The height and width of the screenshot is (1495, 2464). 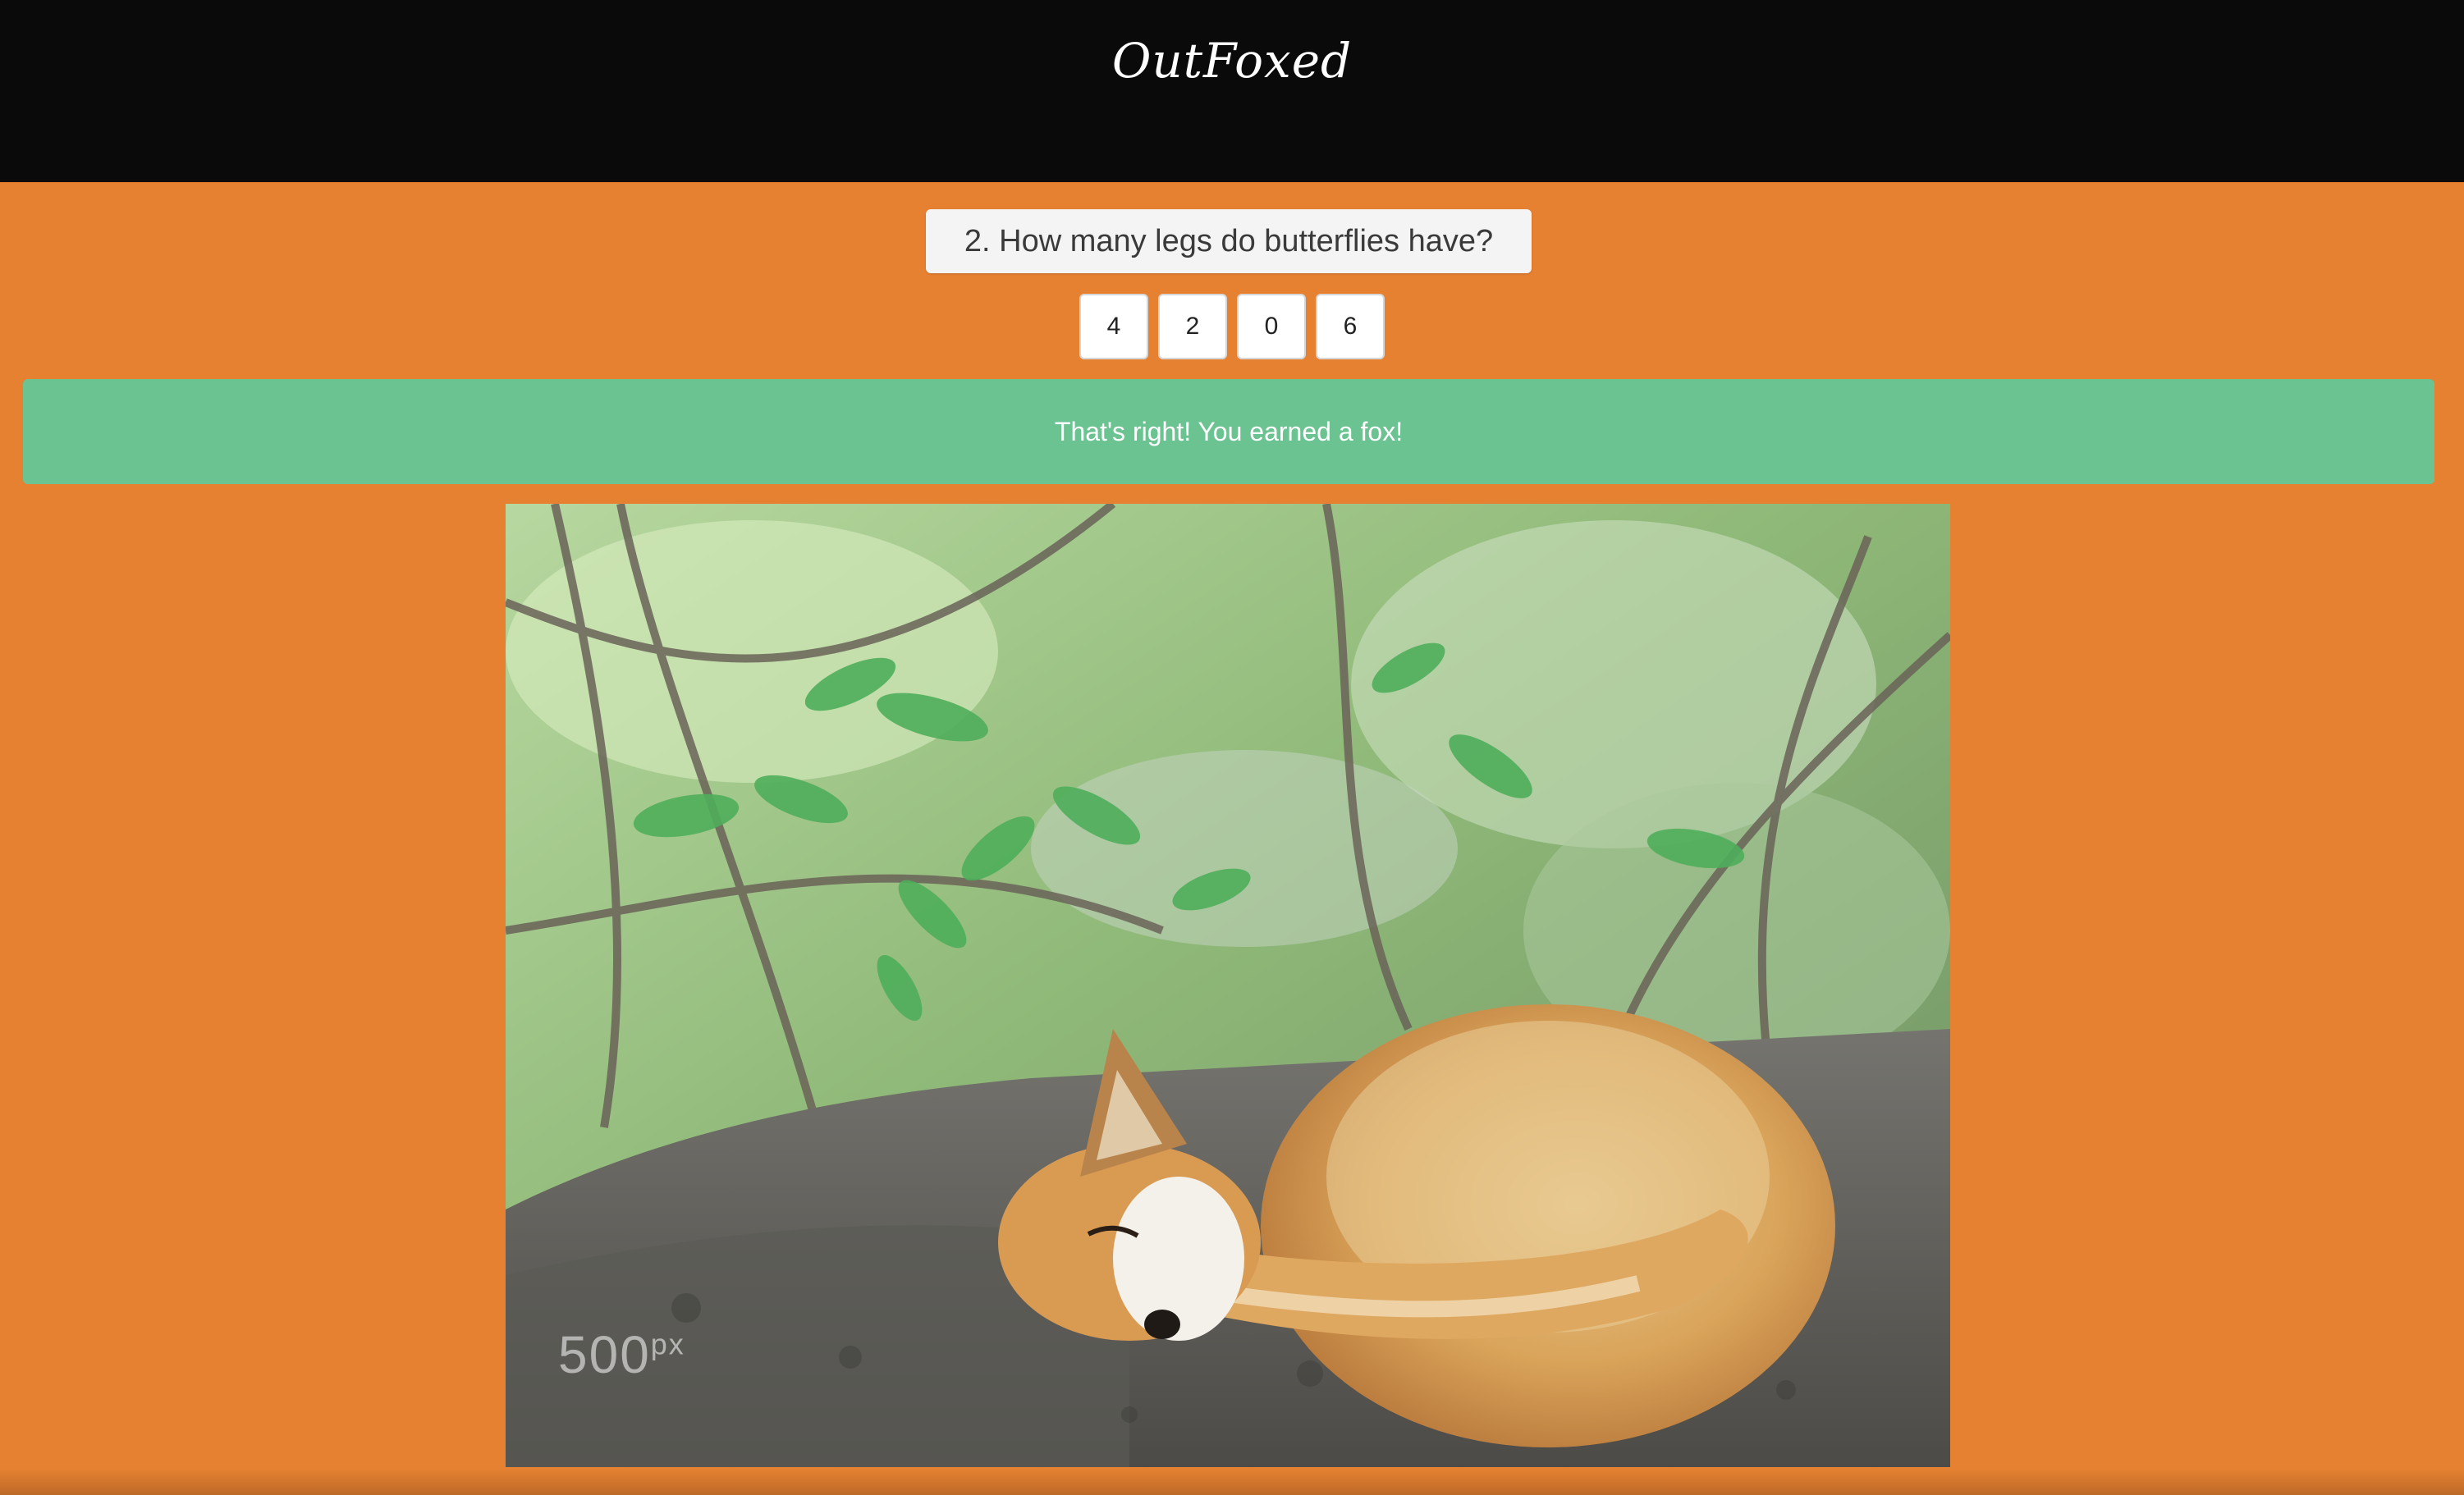 What do you see at coordinates (1193, 326) in the screenshot?
I see `answer-button-2: 2` at bounding box center [1193, 326].